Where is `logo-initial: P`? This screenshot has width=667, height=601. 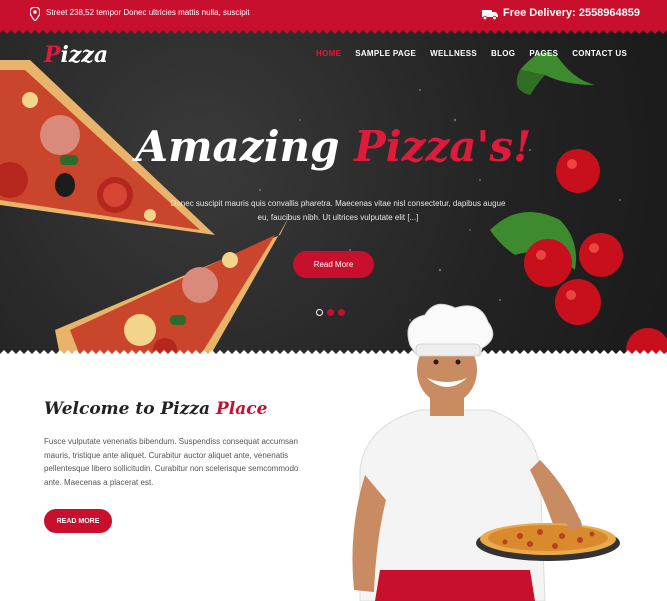 logo-initial: P is located at coordinates (52, 55).